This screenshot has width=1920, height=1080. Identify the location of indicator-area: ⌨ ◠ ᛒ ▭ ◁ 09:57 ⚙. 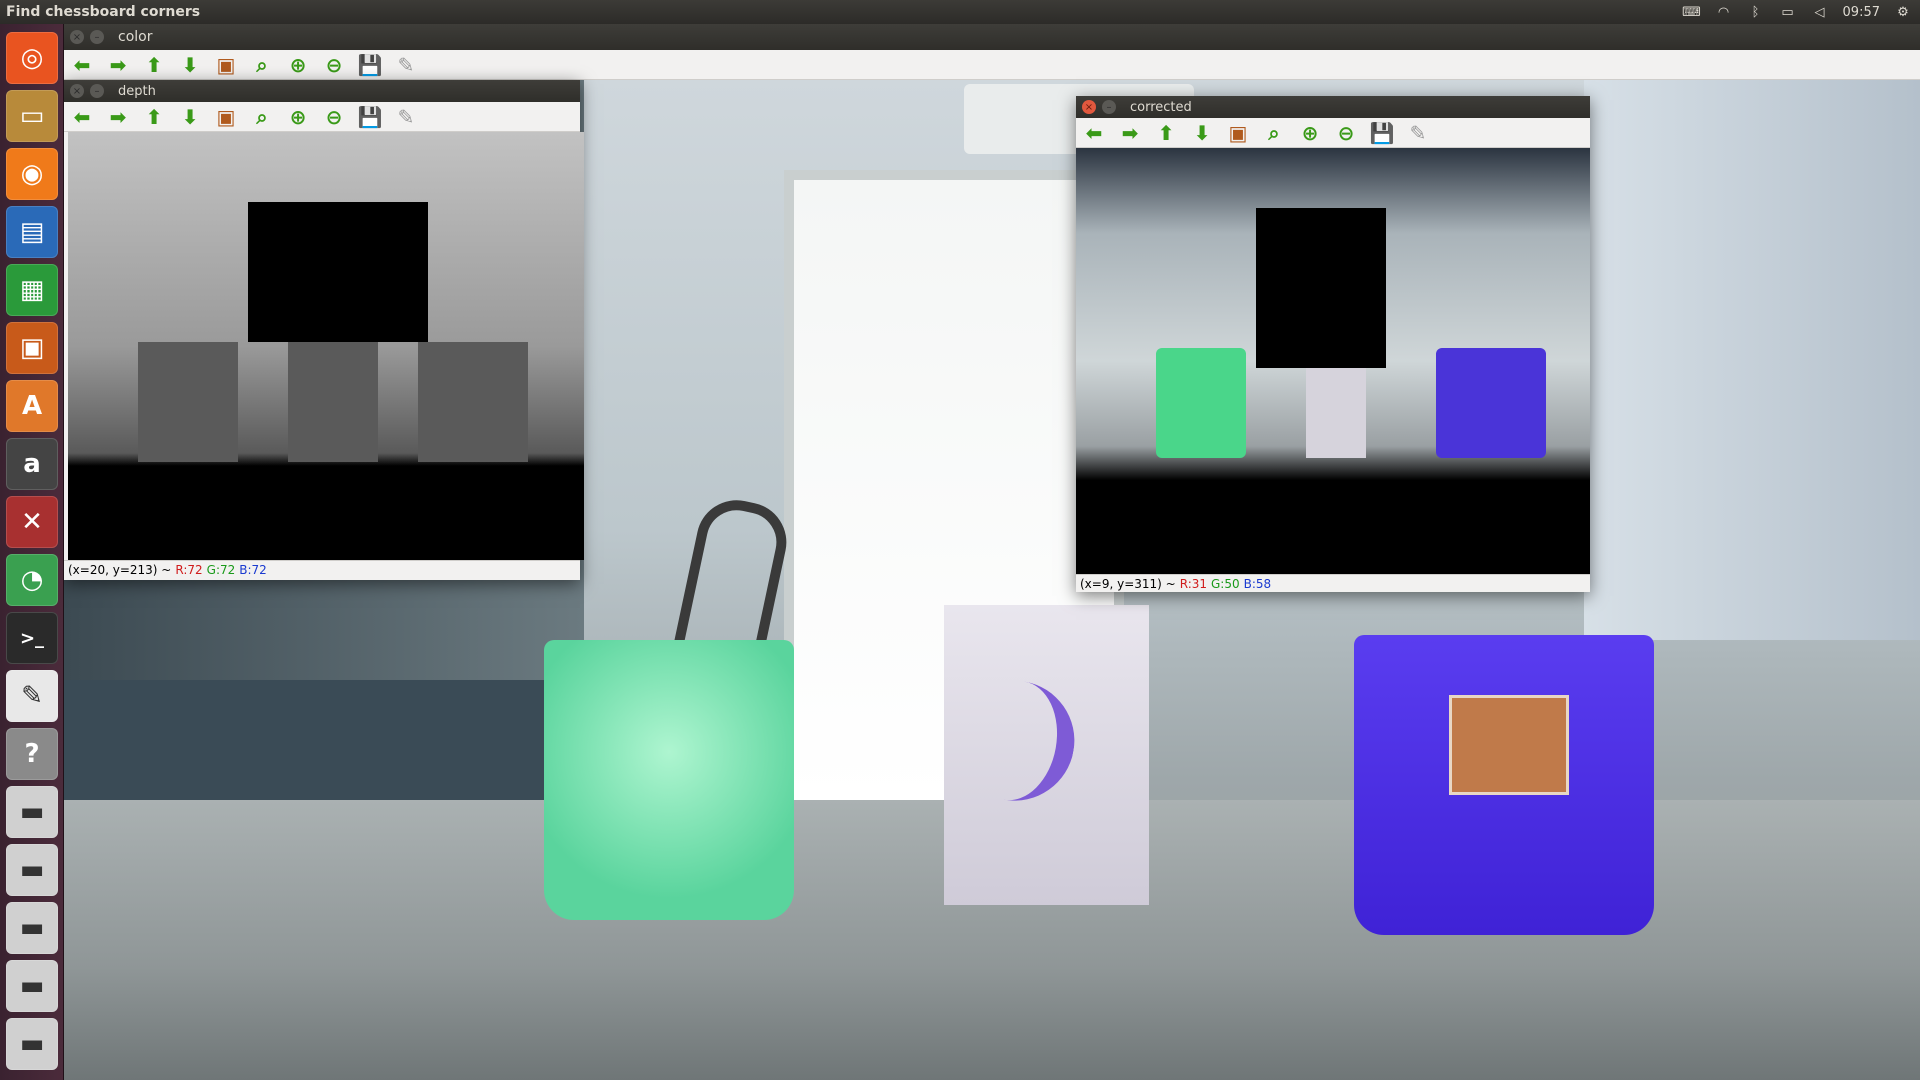
(1797, 12).